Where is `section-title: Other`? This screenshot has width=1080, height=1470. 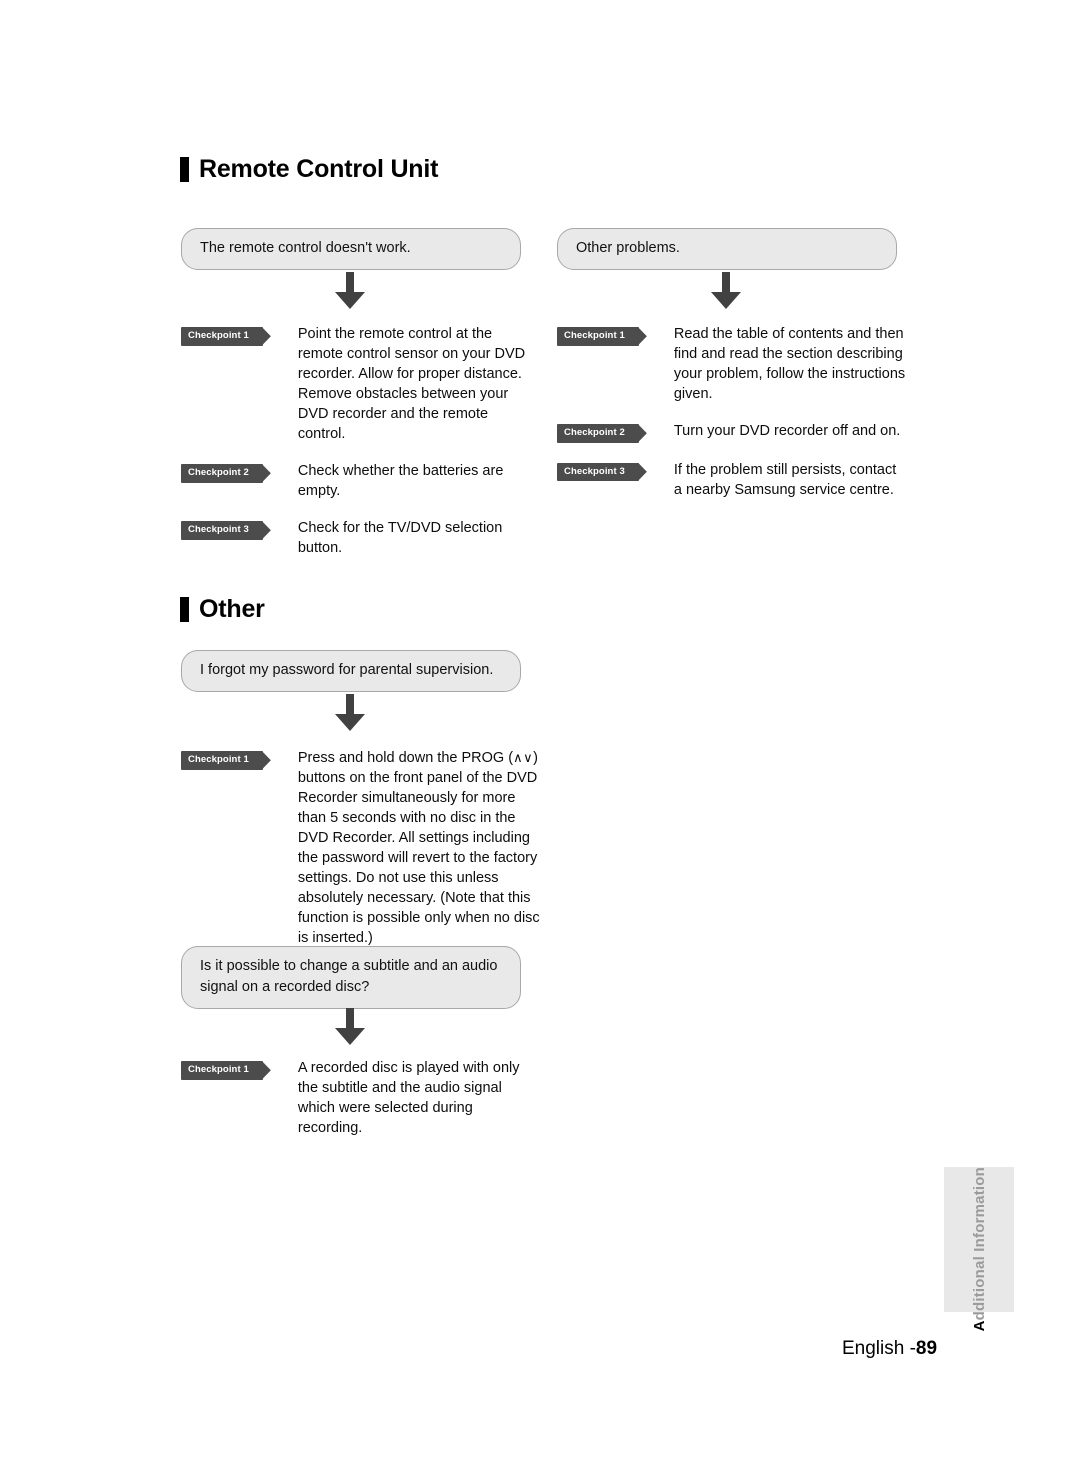 section-title: Other is located at coordinates (232, 609).